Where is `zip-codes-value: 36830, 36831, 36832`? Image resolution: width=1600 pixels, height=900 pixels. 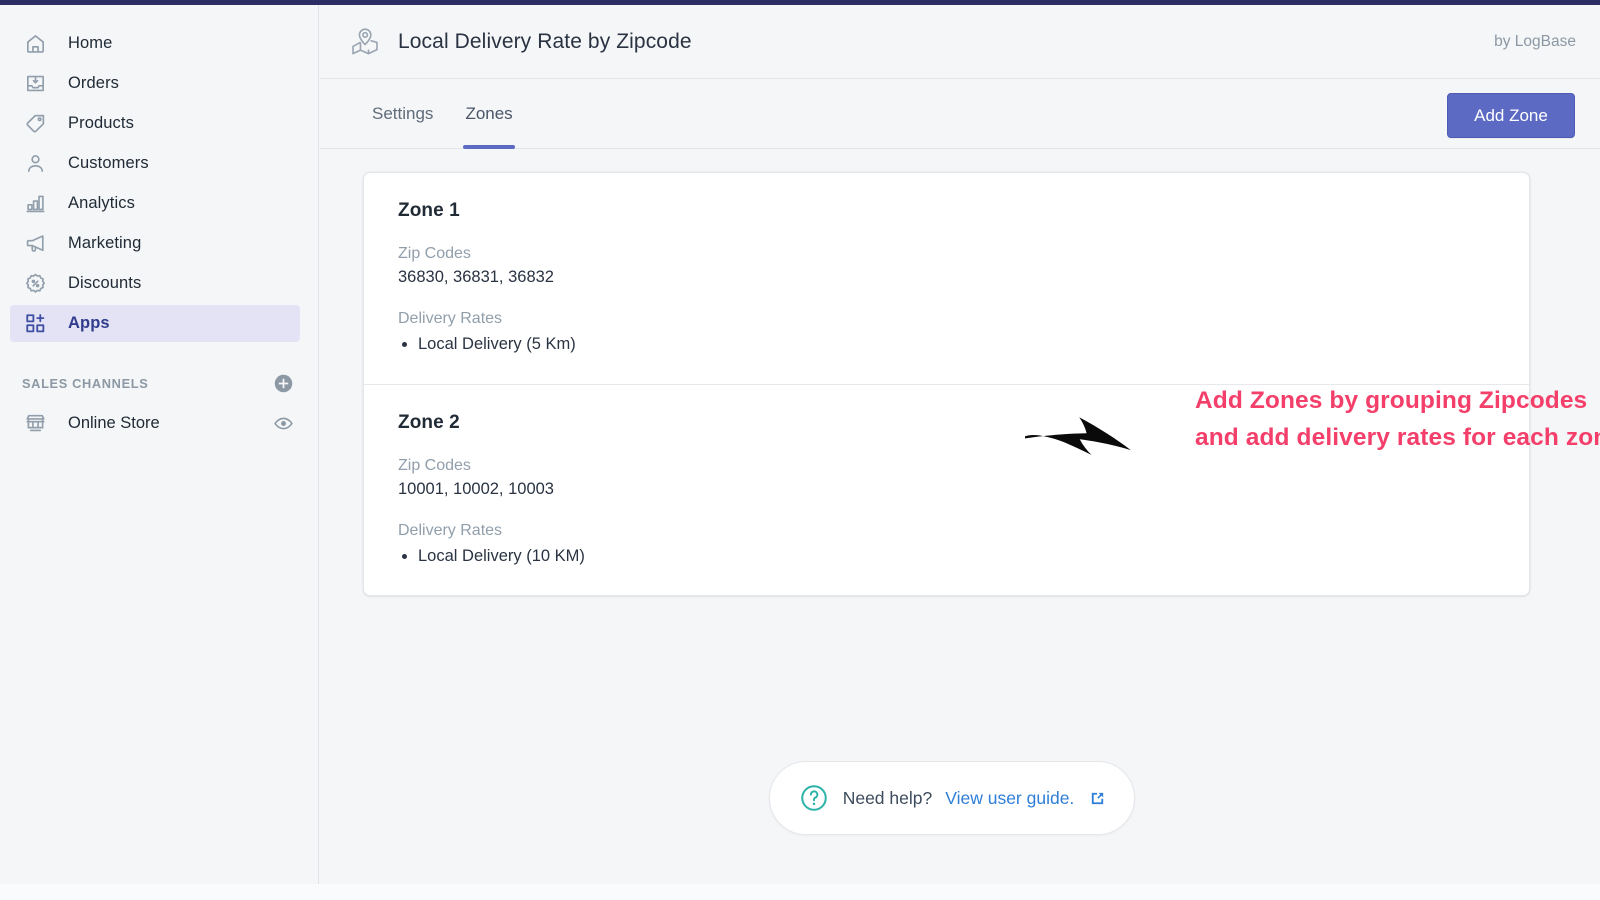
zip-codes-value: 36830, 36831, 36832 is located at coordinates (476, 277).